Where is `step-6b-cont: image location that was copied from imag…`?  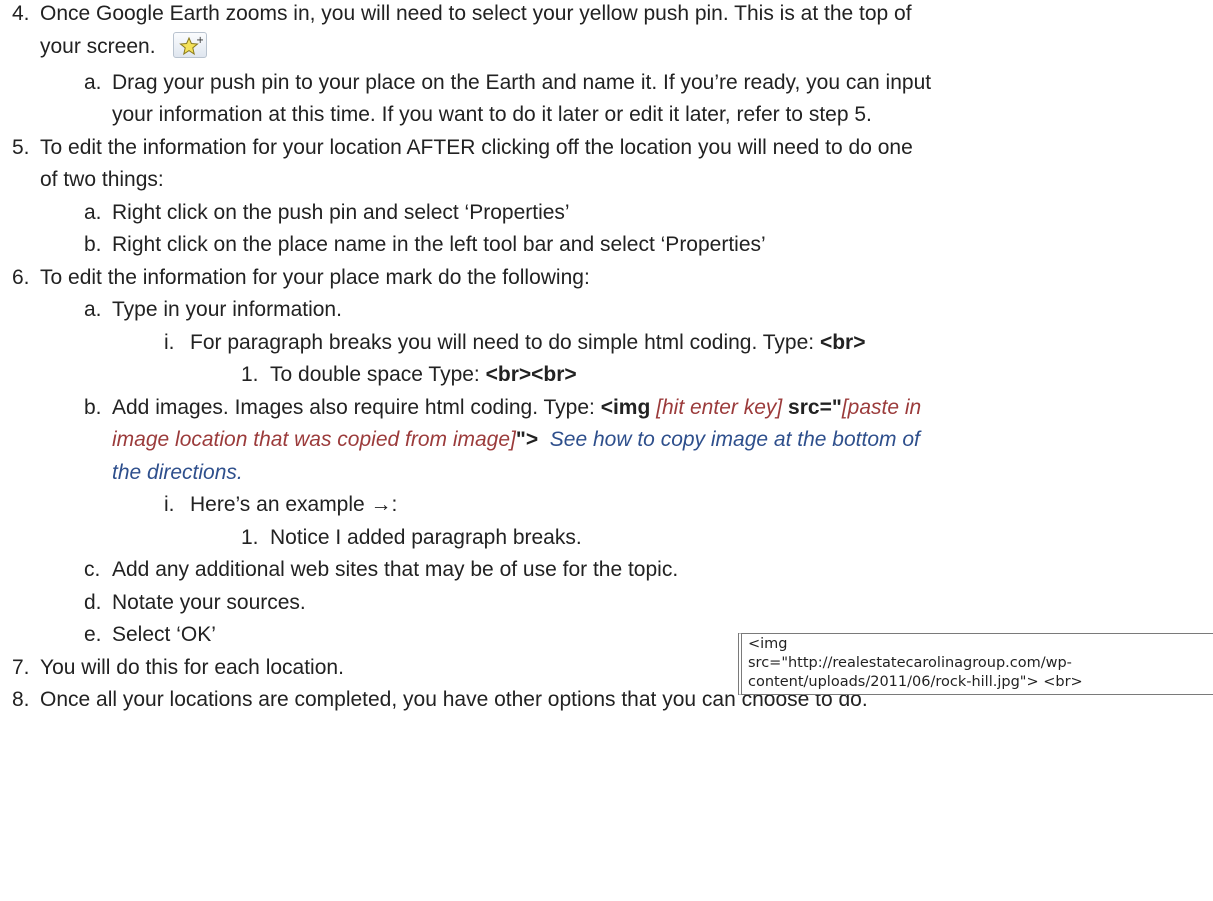
step-6b-cont: image location that was copied from imag… is located at coordinates (606, 440).